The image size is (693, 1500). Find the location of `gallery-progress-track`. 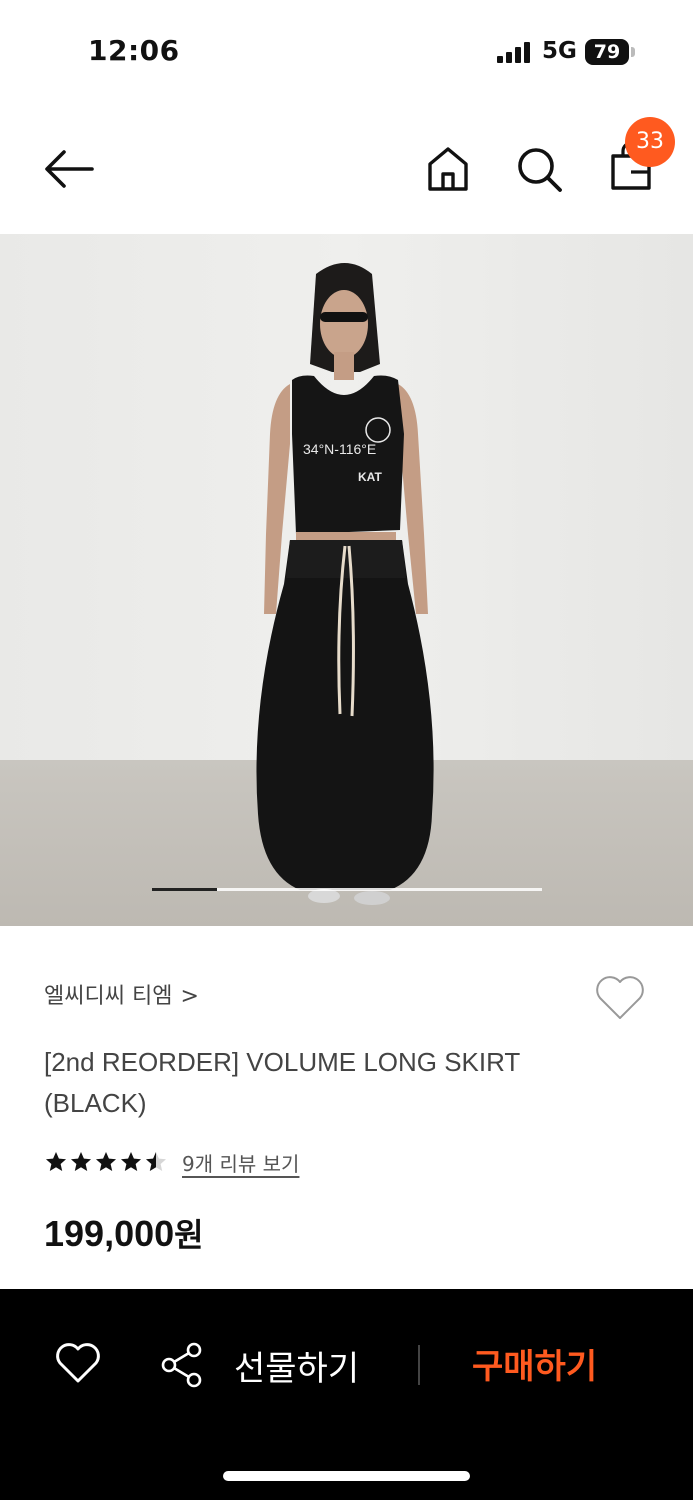

gallery-progress-track is located at coordinates (347, 889).